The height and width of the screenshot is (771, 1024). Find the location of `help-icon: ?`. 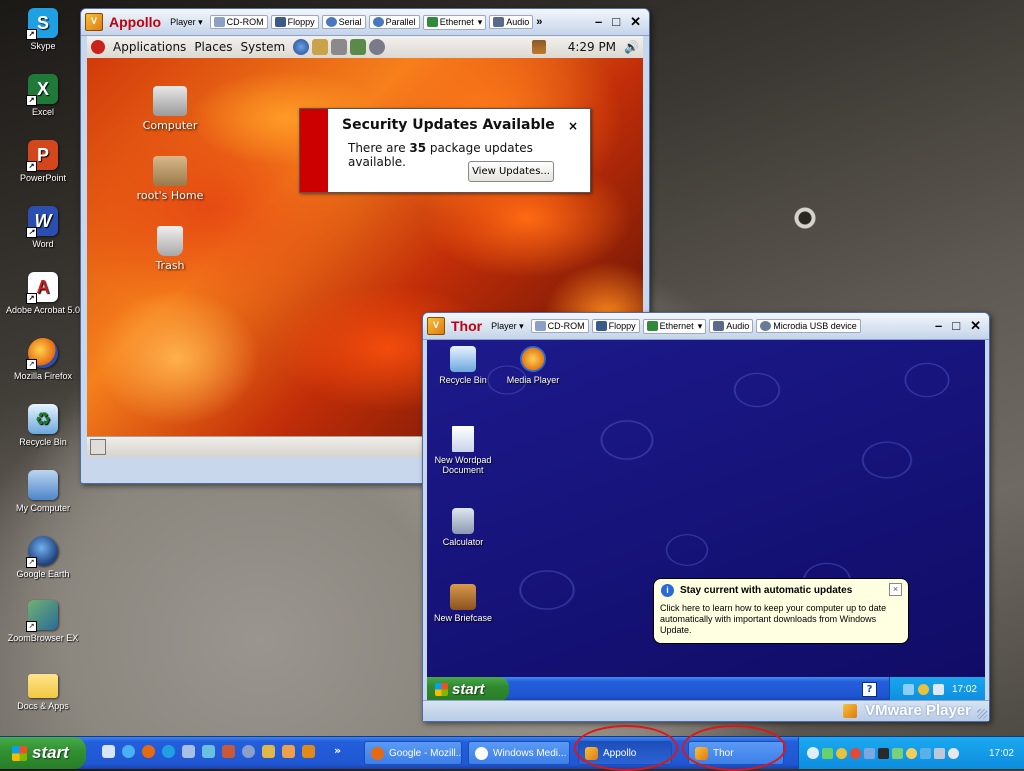

help-icon: ? is located at coordinates (869, 689).